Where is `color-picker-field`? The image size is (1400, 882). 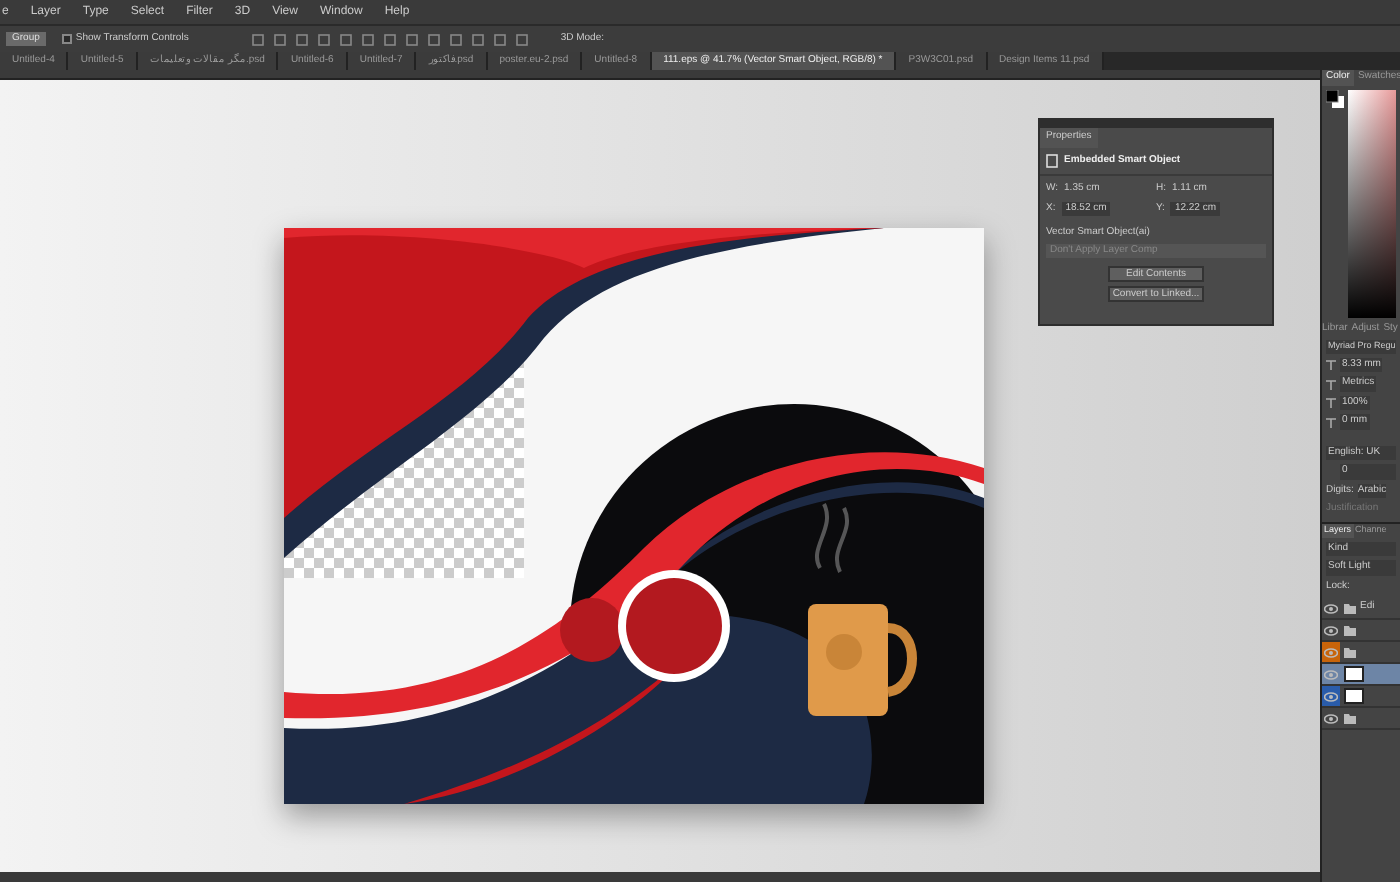
color-picker-field is located at coordinates (1372, 203).